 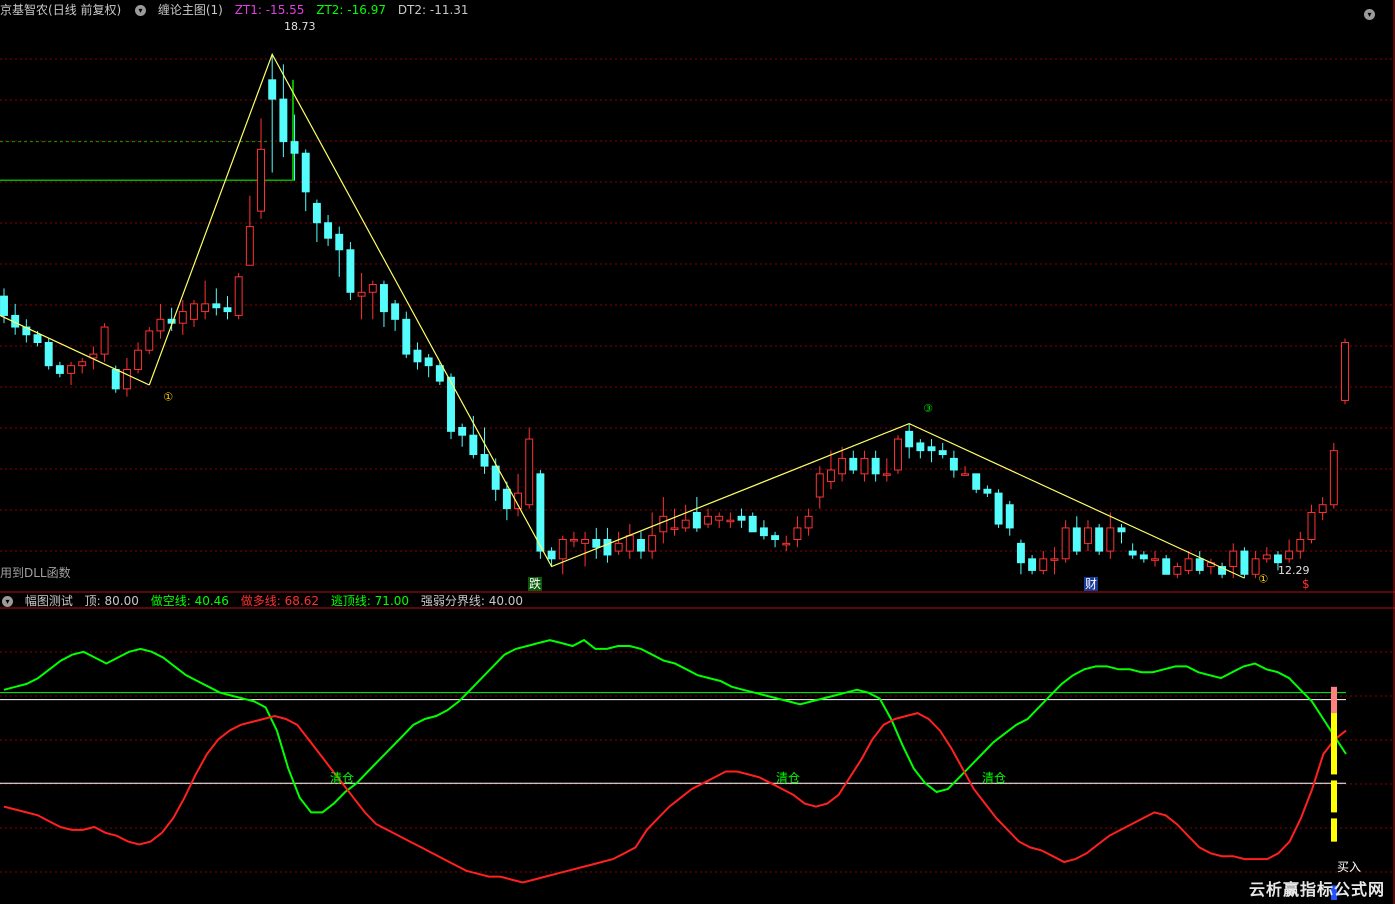 What do you see at coordinates (1369, 13) in the screenshot?
I see `panel-close-icon: ▾` at bounding box center [1369, 13].